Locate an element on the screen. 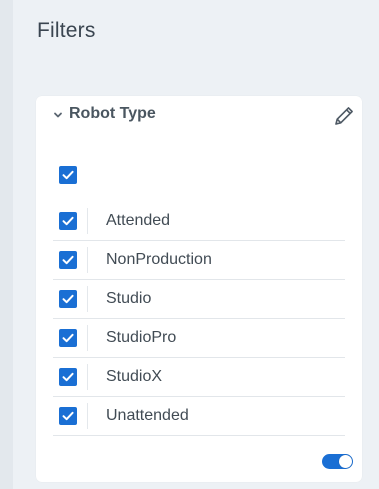 This screenshot has height=489, width=379. option-studio: Studio is located at coordinates (199, 299).